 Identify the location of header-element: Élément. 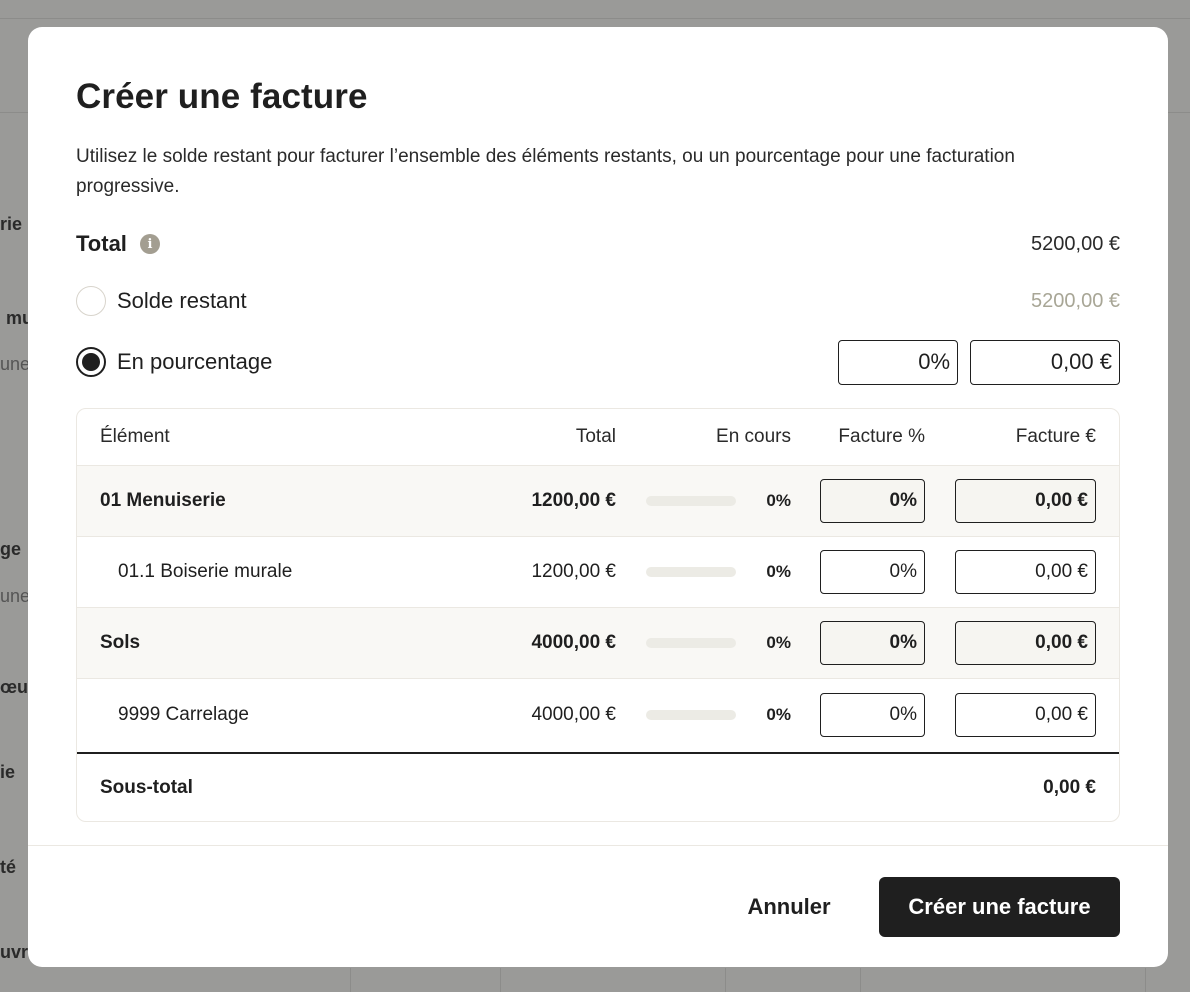
(135, 436).